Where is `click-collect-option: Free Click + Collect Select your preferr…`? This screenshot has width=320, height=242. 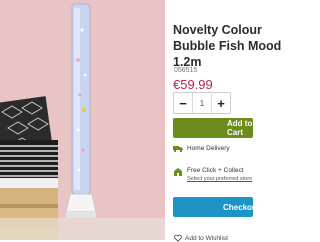 click-collect-option: Free Click + Collect Select your preferr… is located at coordinates (212, 175).